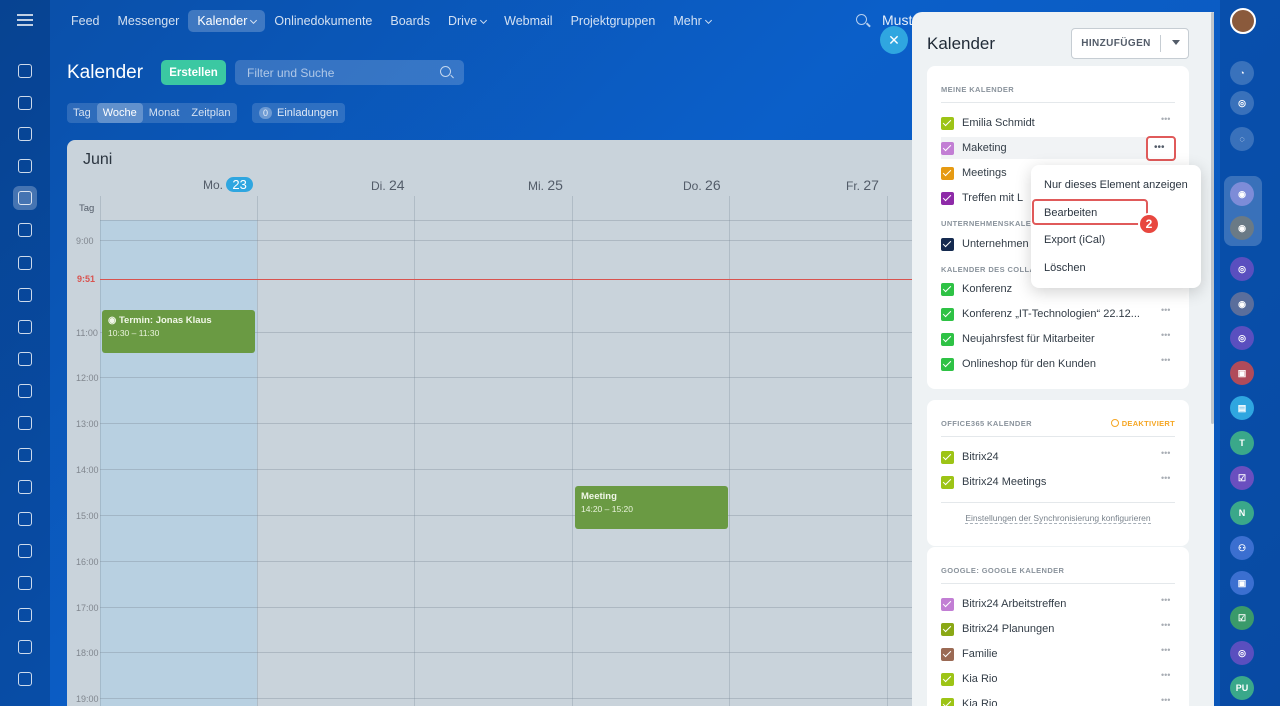 Image resolution: width=1280 pixels, height=706 pixels. Describe the element at coordinates (25, 103) in the screenshot. I see `puzzle-icon` at that location.